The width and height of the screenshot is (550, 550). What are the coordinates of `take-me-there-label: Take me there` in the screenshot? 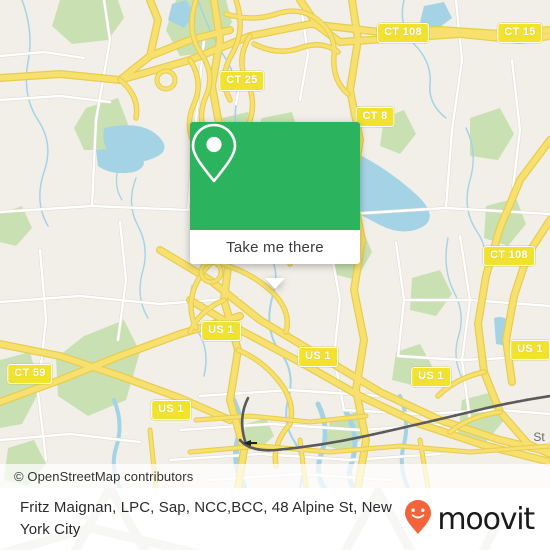 It's located at (275, 247).